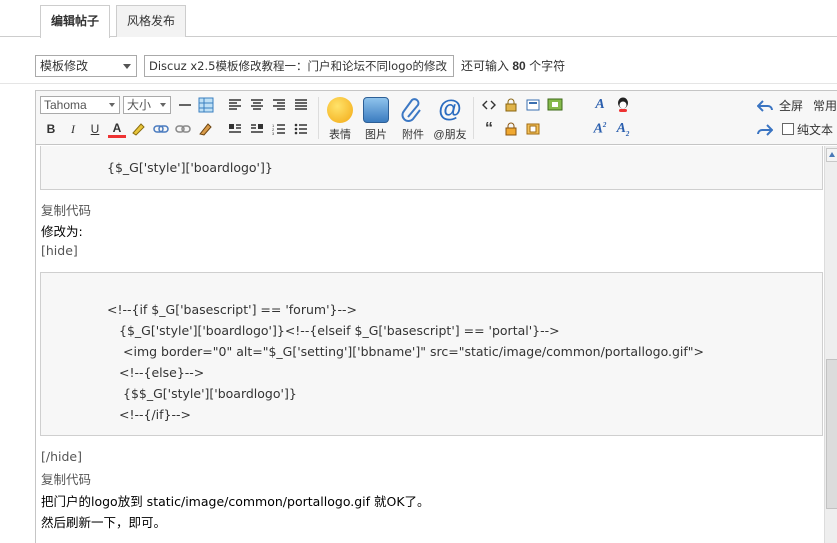  I want to click on highlight-icon, so click(139, 129).